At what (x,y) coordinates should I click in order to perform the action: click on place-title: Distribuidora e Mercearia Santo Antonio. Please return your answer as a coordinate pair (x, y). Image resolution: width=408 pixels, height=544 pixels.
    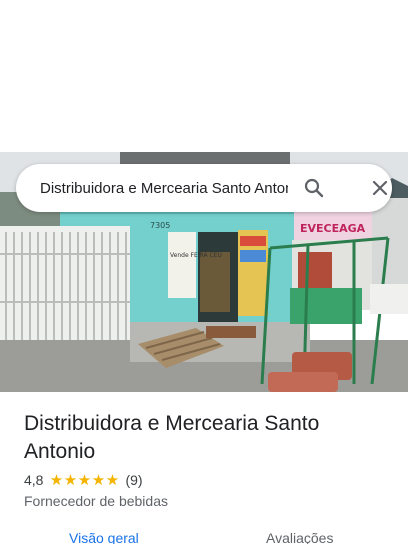
    Looking at the image, I should click on (172, 437).